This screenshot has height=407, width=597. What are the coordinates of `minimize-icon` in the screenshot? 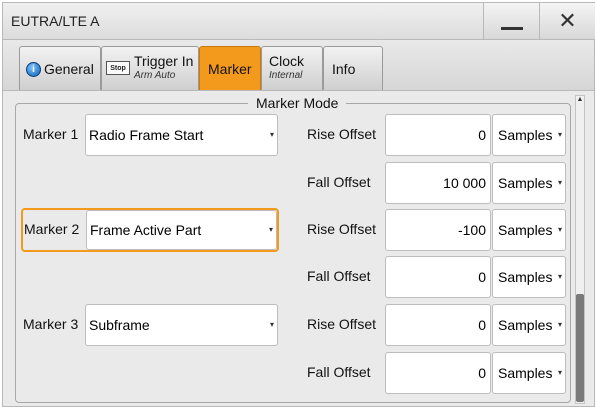 It's located at (511, 28).